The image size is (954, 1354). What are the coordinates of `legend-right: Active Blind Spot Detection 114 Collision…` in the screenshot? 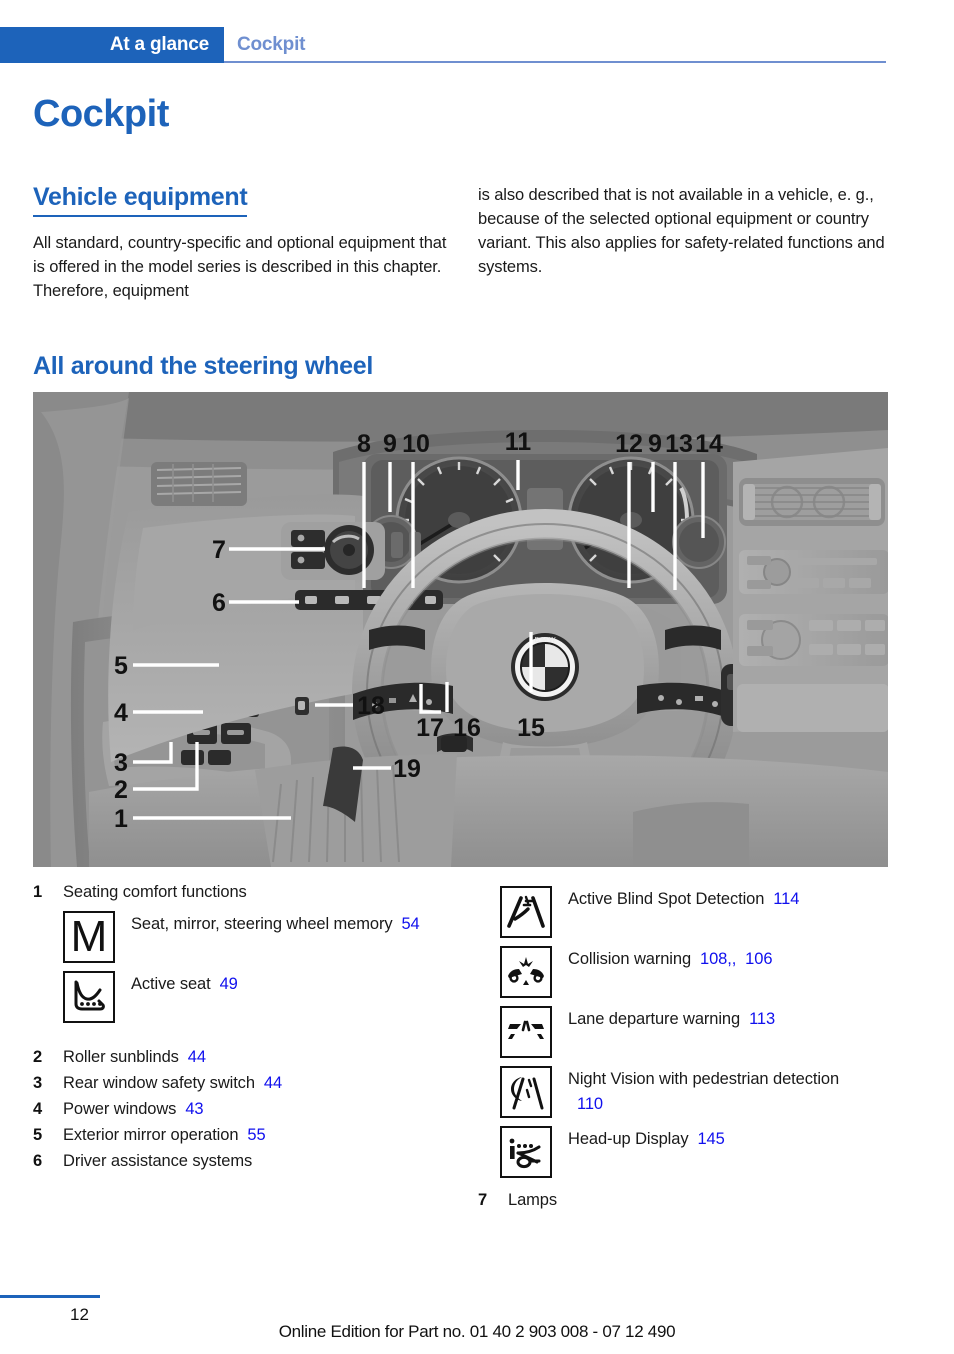 It's located at (695, 1047).